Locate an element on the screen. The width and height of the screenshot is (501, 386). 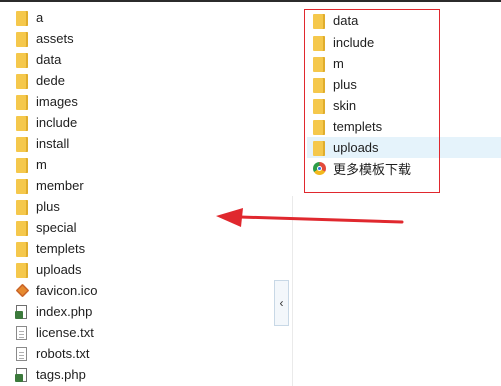
collapse-pane-button: ‹ is located at coordinates (281, 303).